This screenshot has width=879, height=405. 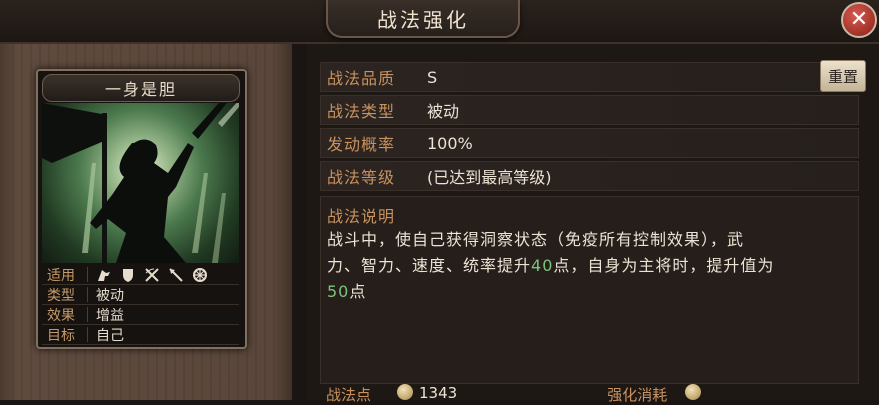 What do you see at coordinates (61, 315) in the screenshot?
I see `stat-label: 效果` at bounding box center [61, 315].